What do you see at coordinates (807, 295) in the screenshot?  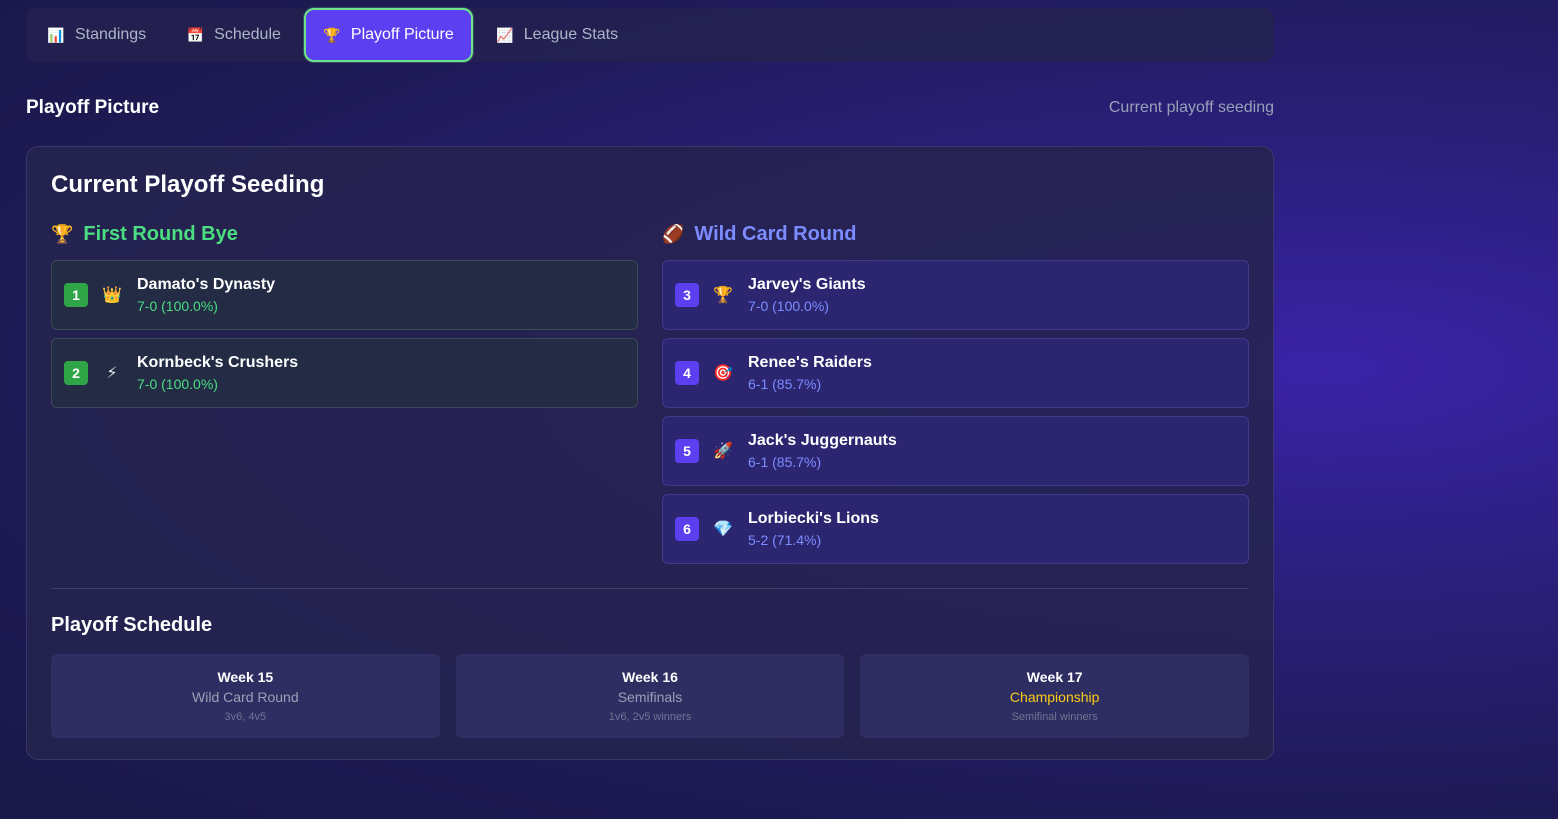 I see `team-info: Jarvey's Giants 7-0 (100.0%)` at bounding box center [807, 295].